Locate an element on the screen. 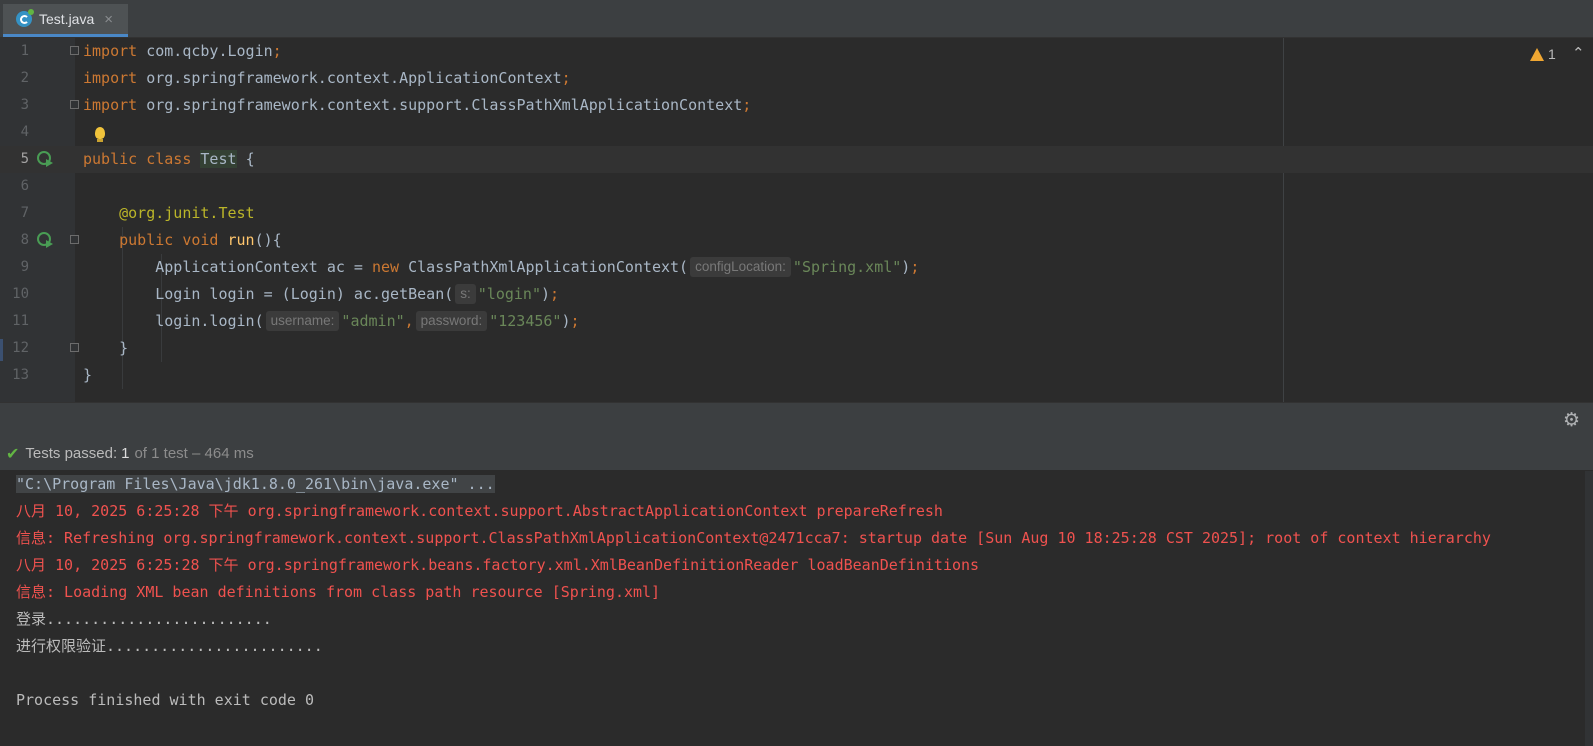 This screenshot has width=1593, height=746. tests-passed-count: 1 is located at coordinates (125, 453).